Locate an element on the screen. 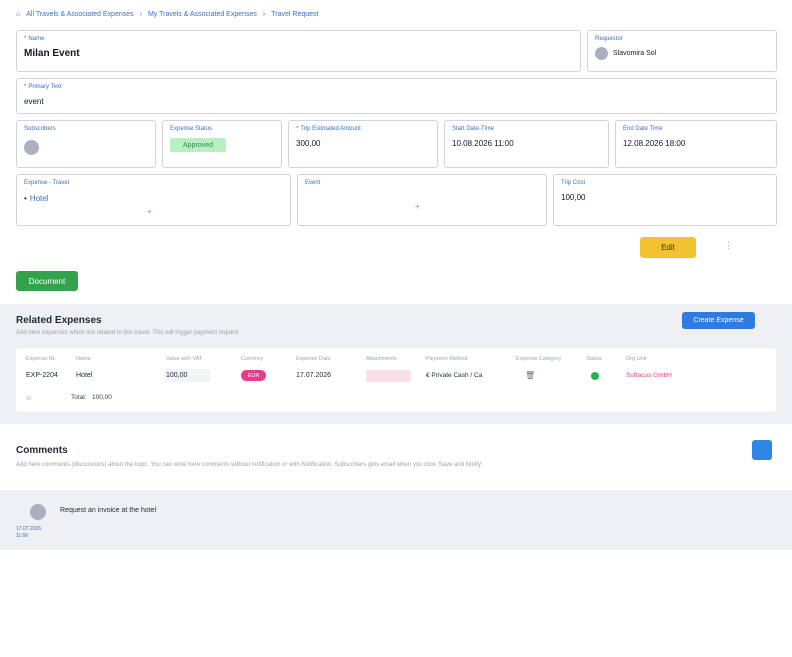 The height and width of the screenshot is (657, 792). column-header-payment-method: Payment Method is located at coordinates (447, 359).